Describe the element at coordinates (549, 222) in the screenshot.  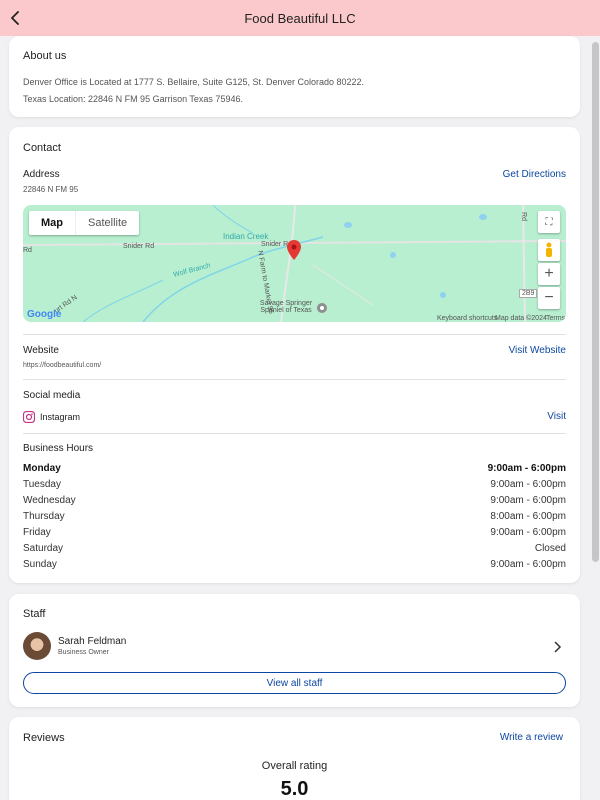
I see `fullscreen-icon: ⛶` at that location.